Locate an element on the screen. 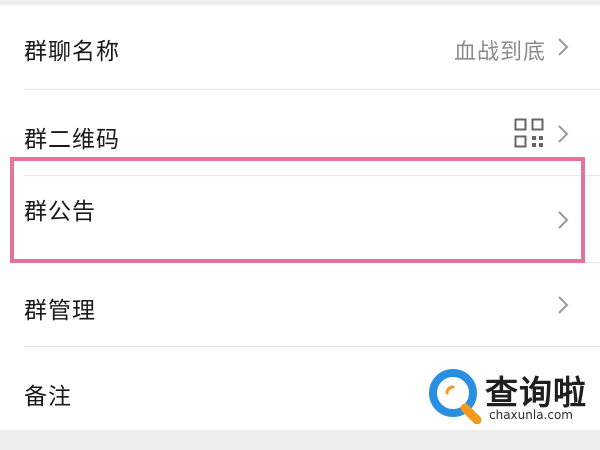 This screenshot has height=450, width=600. group-management-label: 群管理 is located at coordinates (60, 311).